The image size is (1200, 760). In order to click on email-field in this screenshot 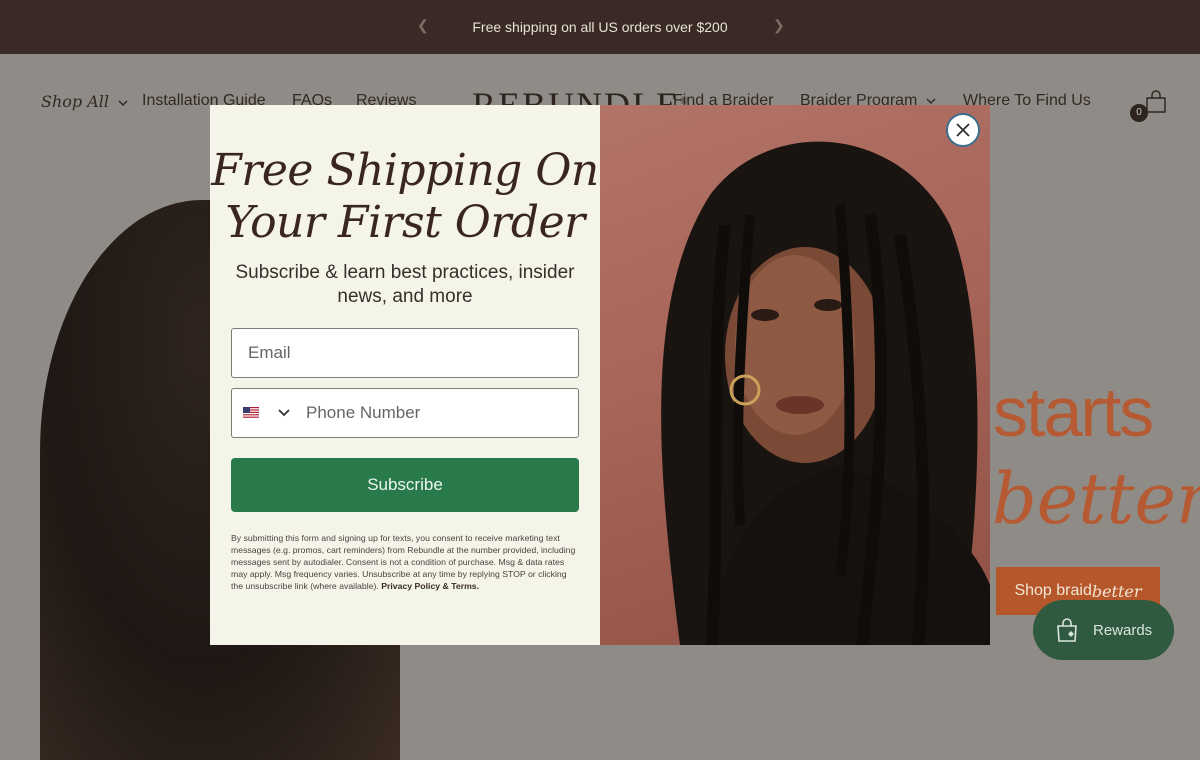, I will do `click(405, 353)`.